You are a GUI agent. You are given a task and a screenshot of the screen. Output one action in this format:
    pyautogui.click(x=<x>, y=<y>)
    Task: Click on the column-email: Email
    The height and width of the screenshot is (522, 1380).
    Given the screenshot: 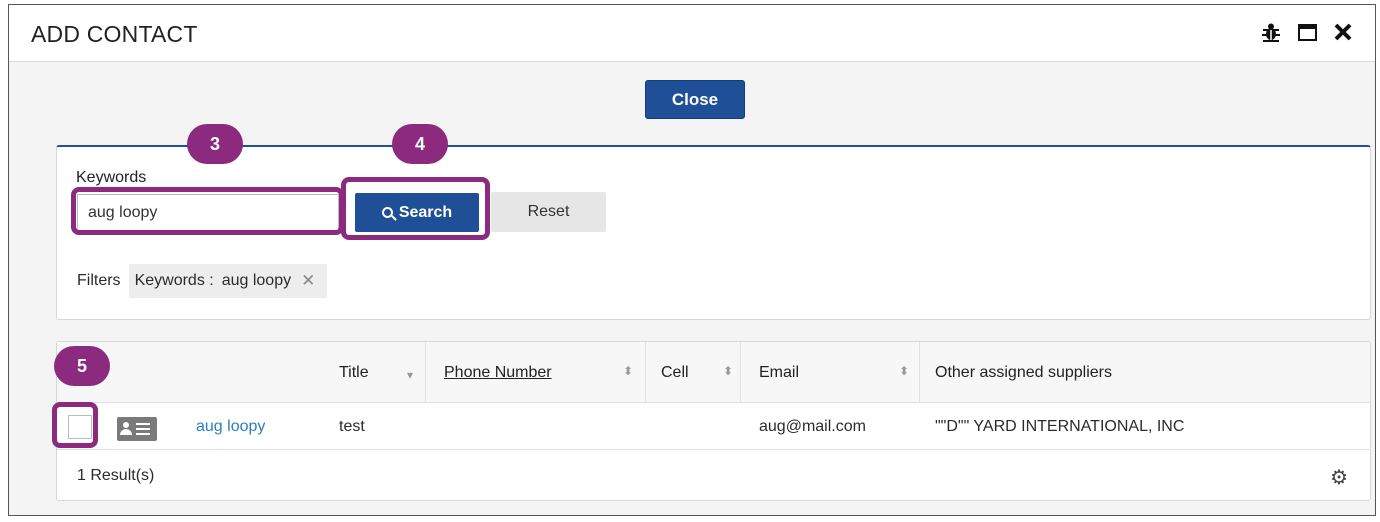 What is the action you would take?
    pyautogui.click(x=779, y=372)
    